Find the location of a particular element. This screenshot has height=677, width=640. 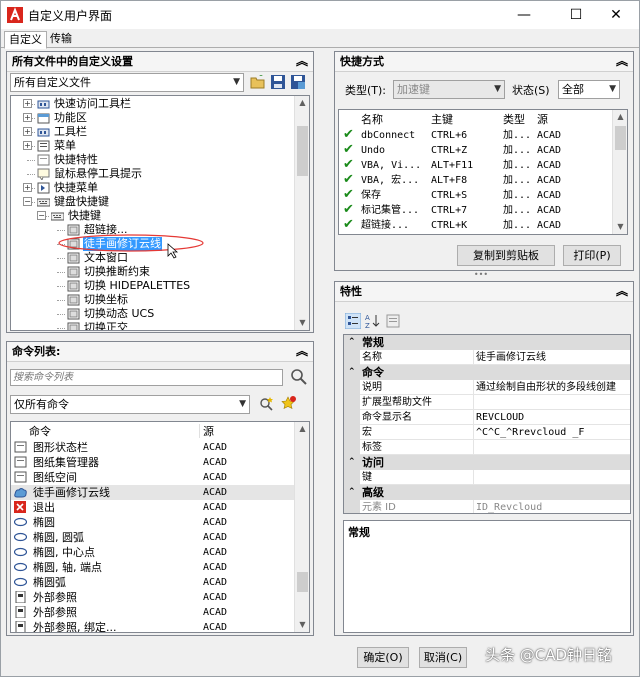

shortcut-row: ✔ VBA, Vi... ALT+F11 加... ACAD is located at coordinates (475, 165).